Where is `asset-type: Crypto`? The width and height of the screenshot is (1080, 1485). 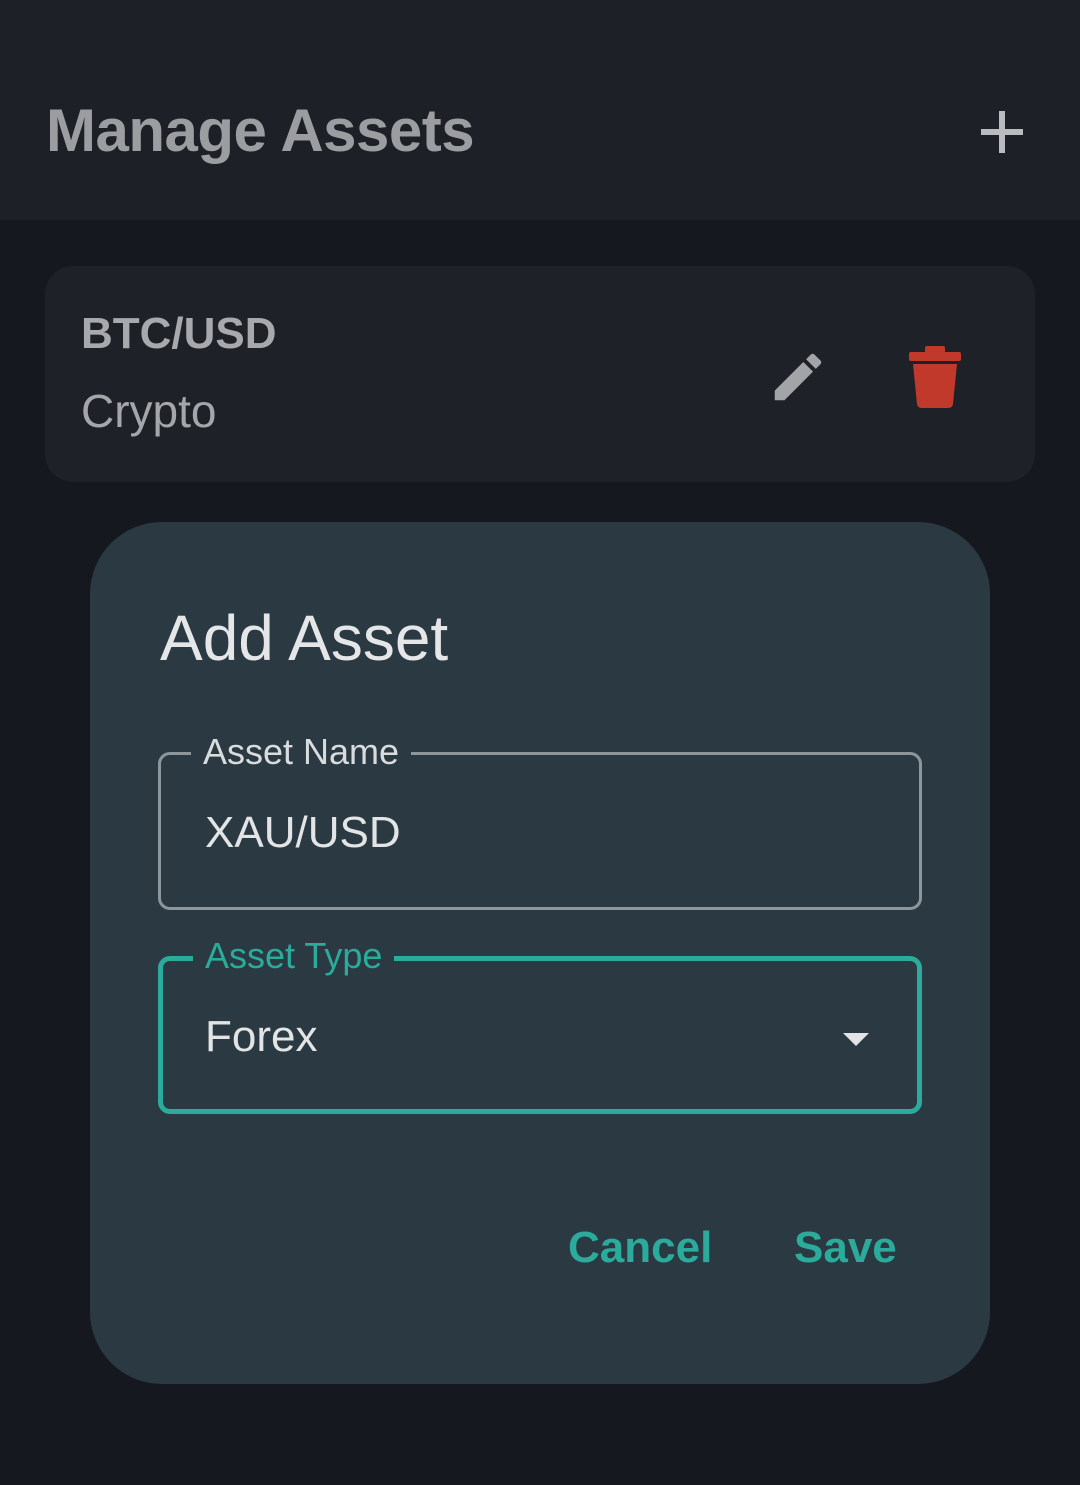
asset-type: Crypto is located at coordinates (149, 411).